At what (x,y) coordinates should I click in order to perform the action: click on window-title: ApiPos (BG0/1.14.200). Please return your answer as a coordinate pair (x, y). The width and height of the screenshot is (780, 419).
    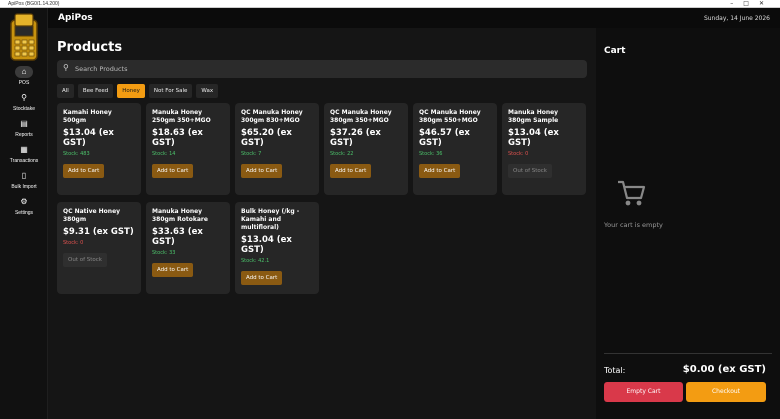
    Looking at the image, I should click on (34, 4).